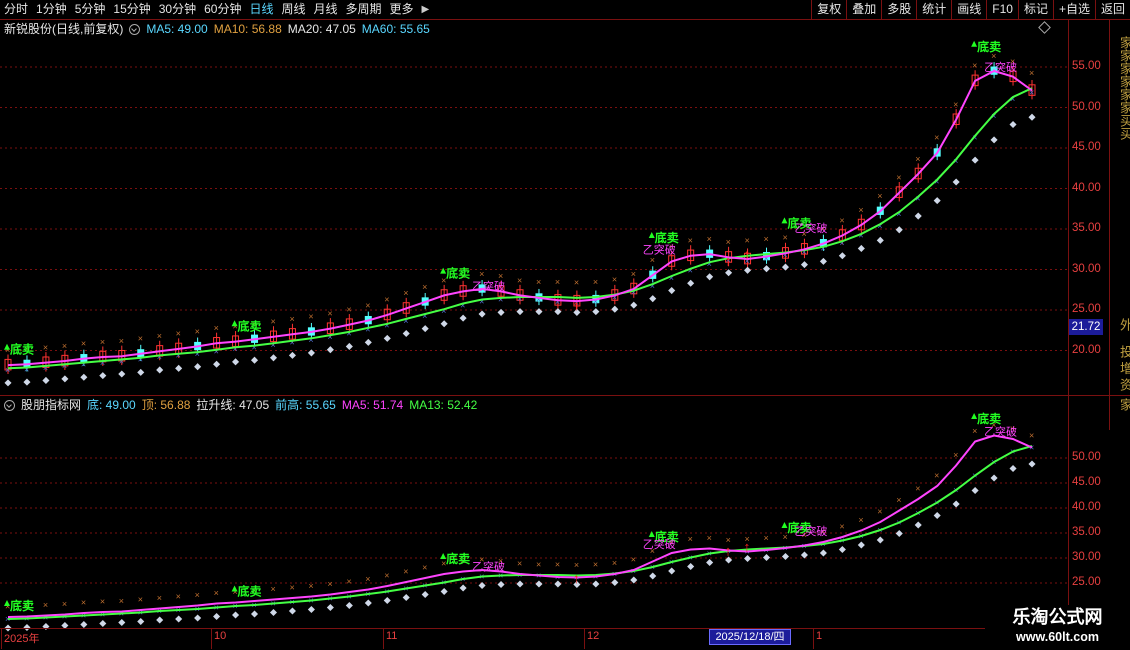 This screenshot has height=650, width=1130. What do you see at coordinates (16, 9) in the screenshot?
I see `period-tab-0: 分时` at bounding box center [16, 9].